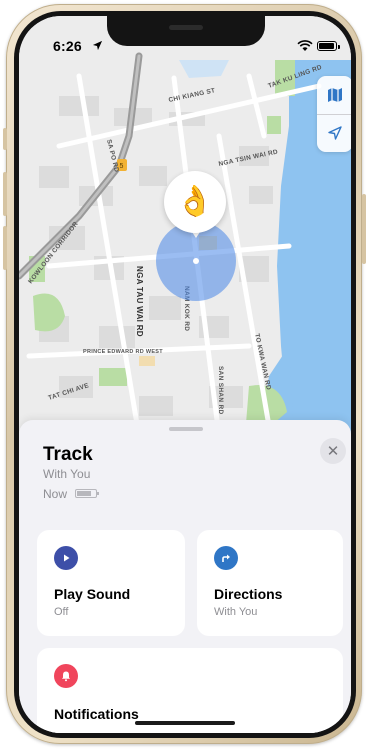 The width and height of the screenshot is (371, 749). Describe the element at coordinates (66, 558) in the screenshot. I see `play-icon` at that location.